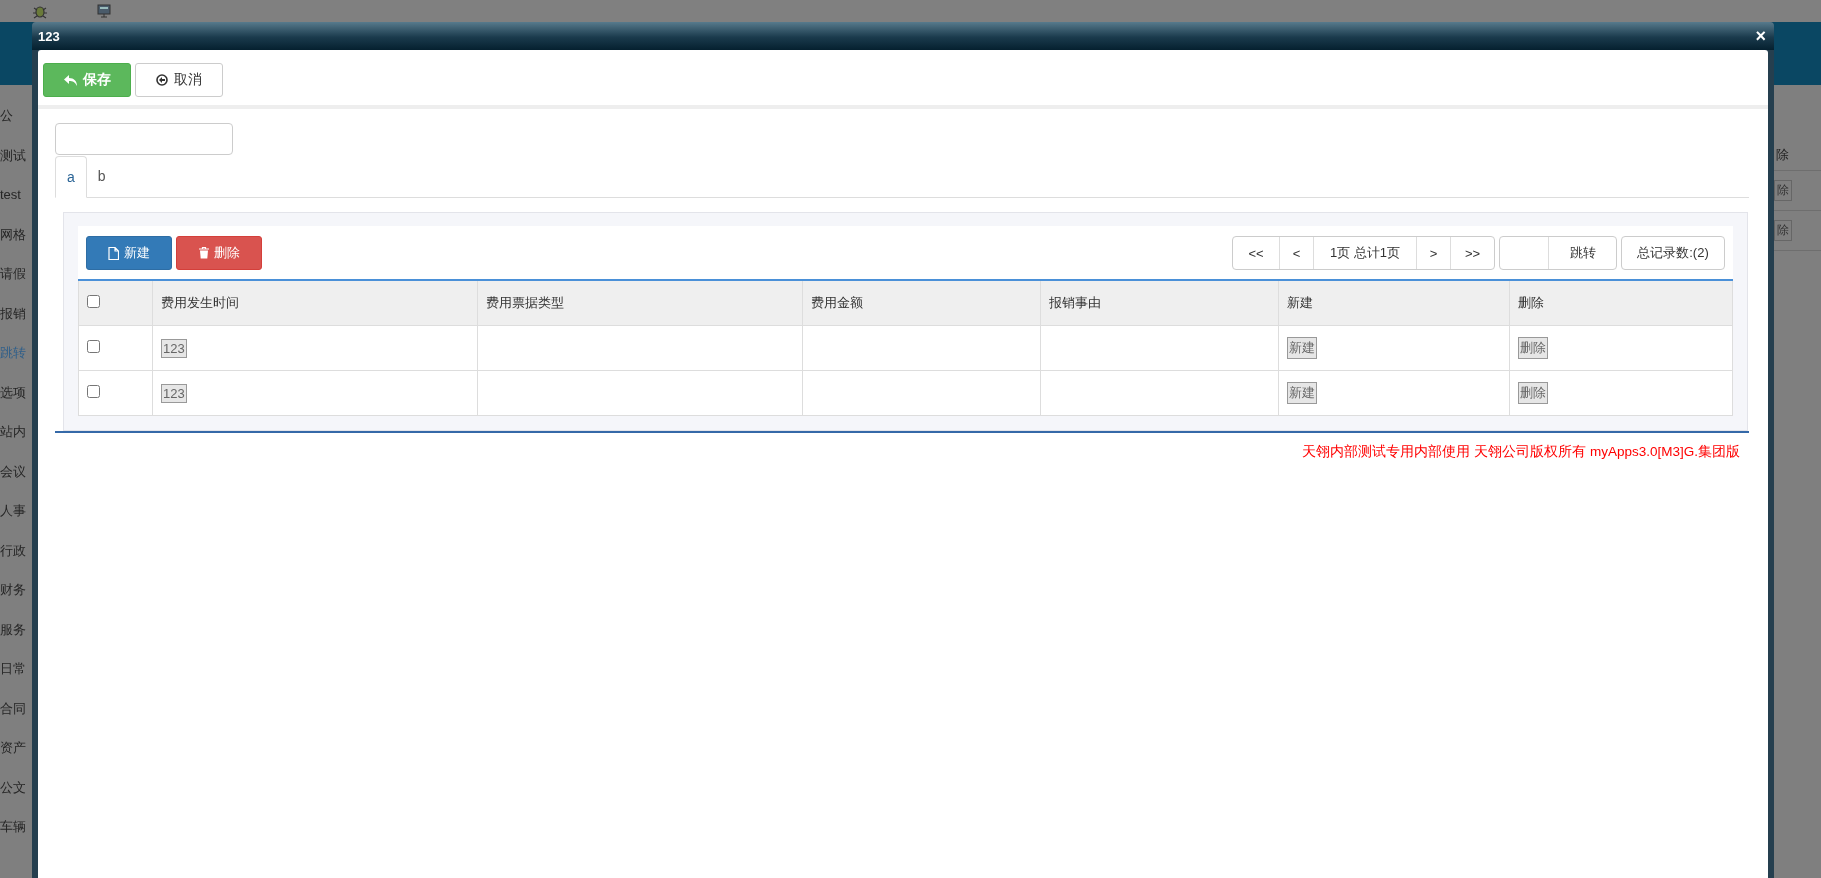 The width and height of the screenshot is (1821, 878). I want to click on delete-button: 删除, so click(219, 253).